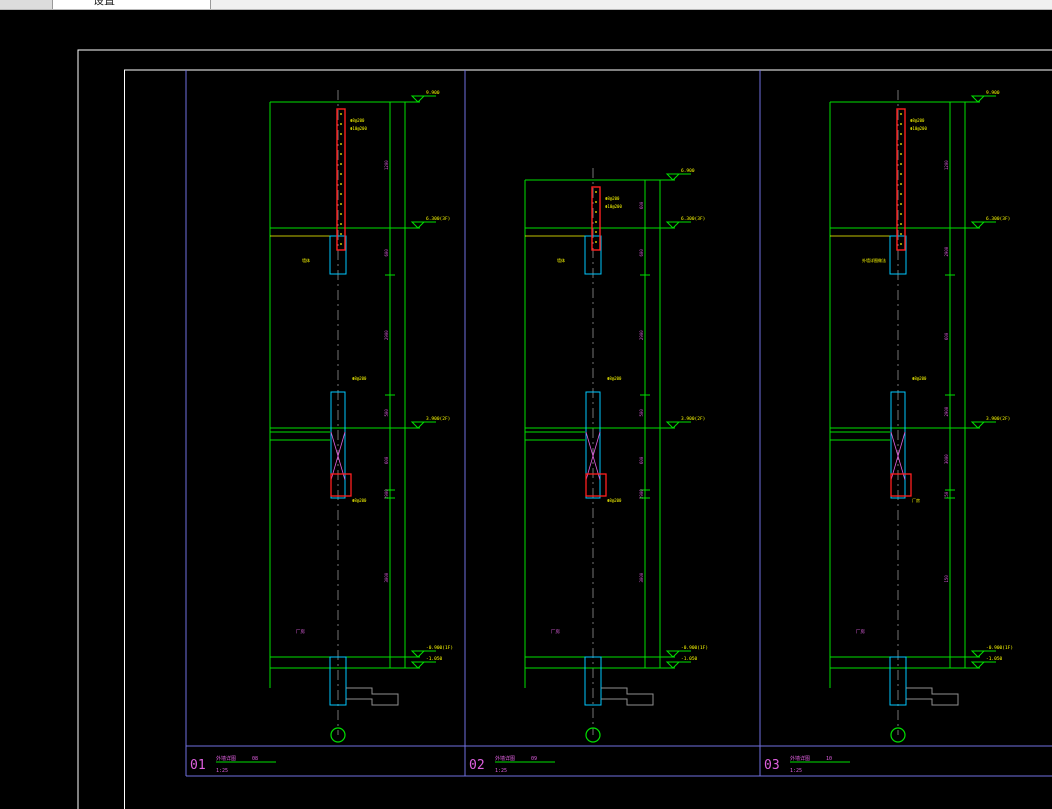 The height and width of the screenshot is (809, 1052). What do you see at coordinates (477, 765) in the screenshot?
I see `detail-number: 02` at bounding box center [477, 765].